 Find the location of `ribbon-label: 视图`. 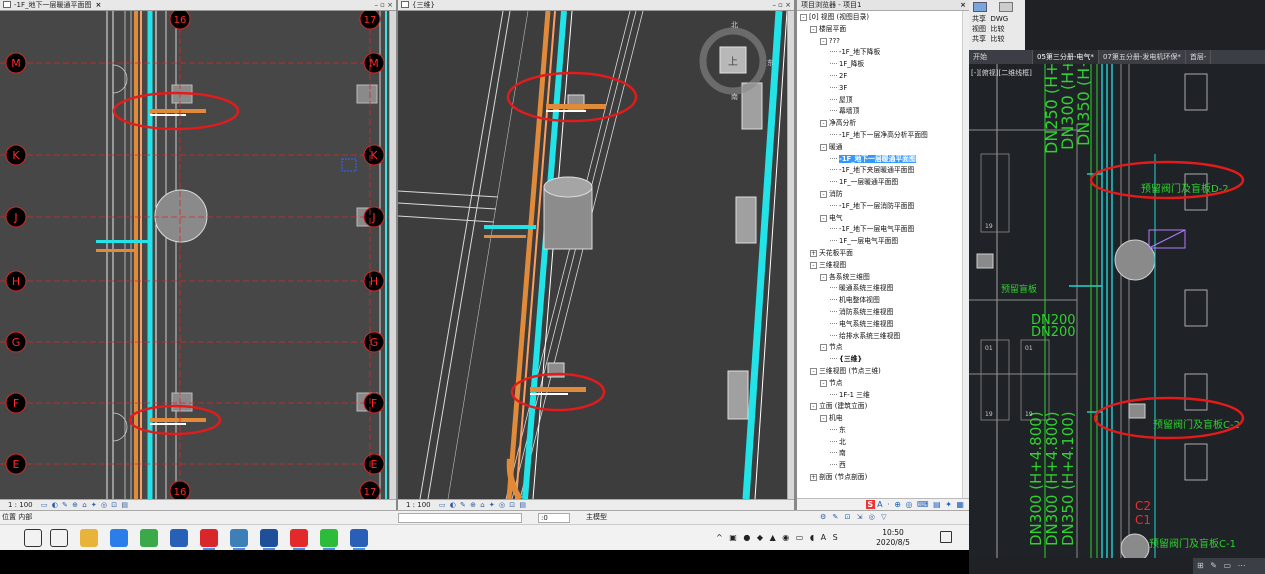

ribbon-label: 视图 is located at coordinates (979, 29).